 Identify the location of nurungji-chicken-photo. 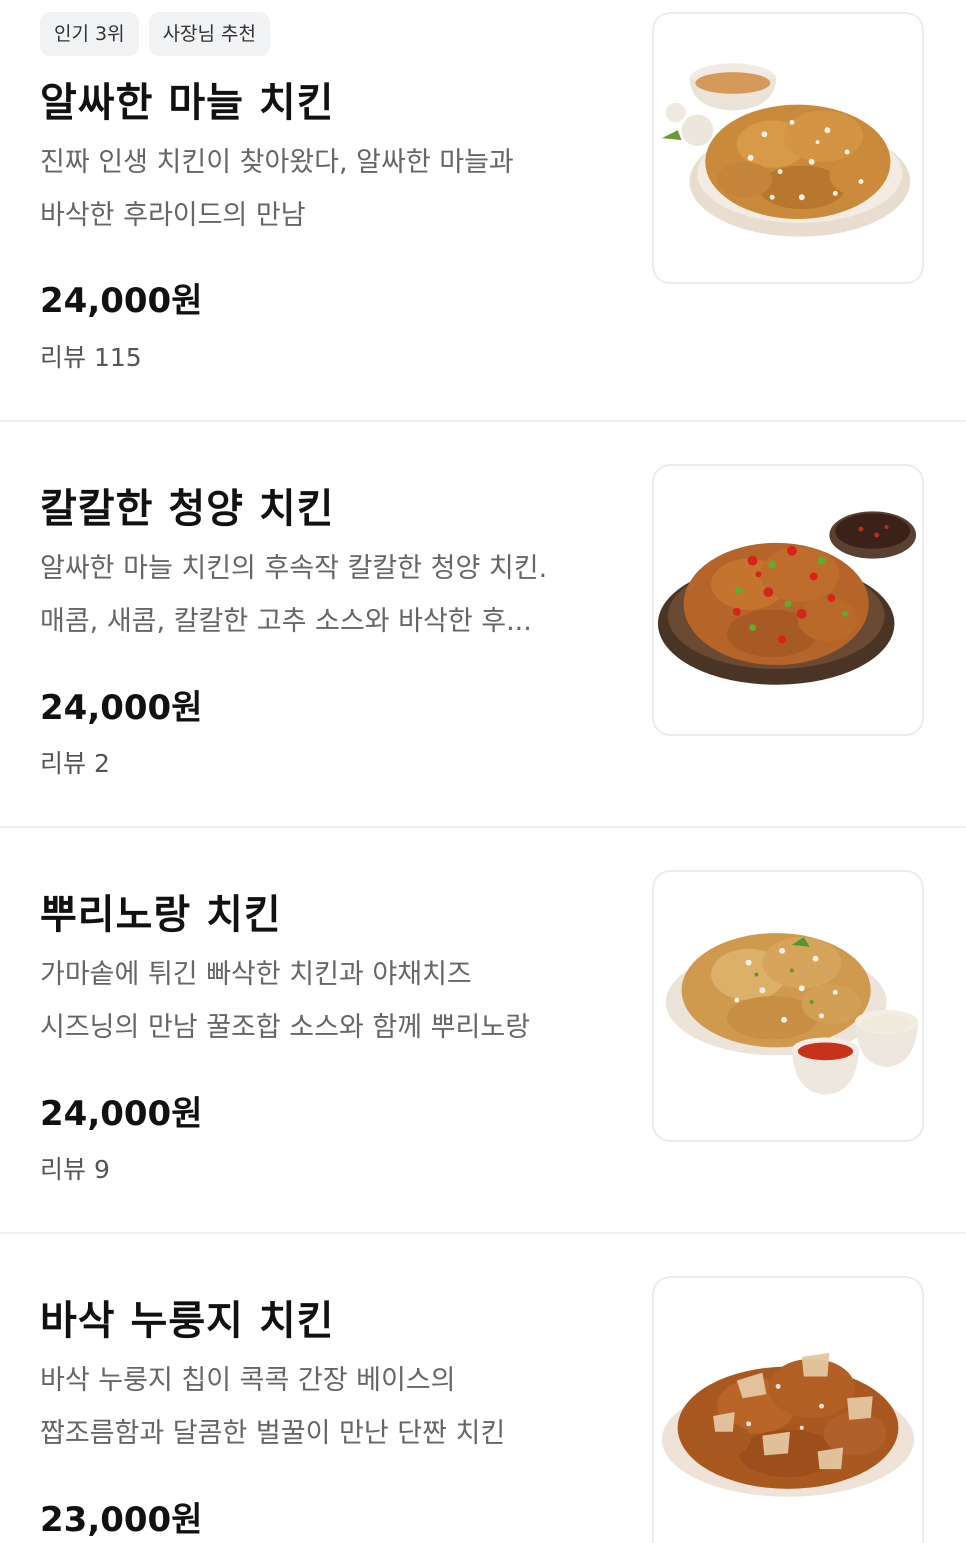
(788, 1409).